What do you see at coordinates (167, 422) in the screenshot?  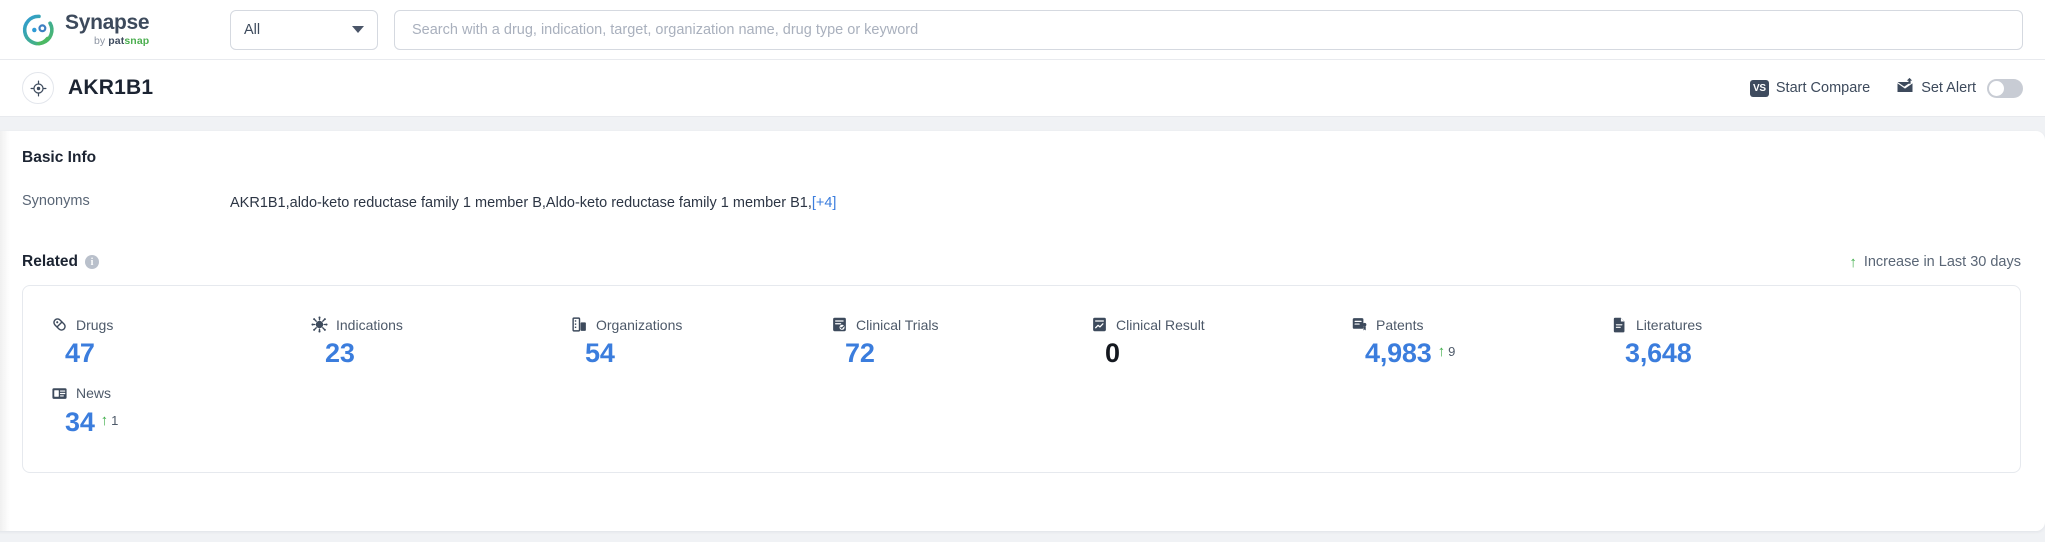 I see `stat-value-row: 34 ↑ 1` at bounding box center [167, 422].